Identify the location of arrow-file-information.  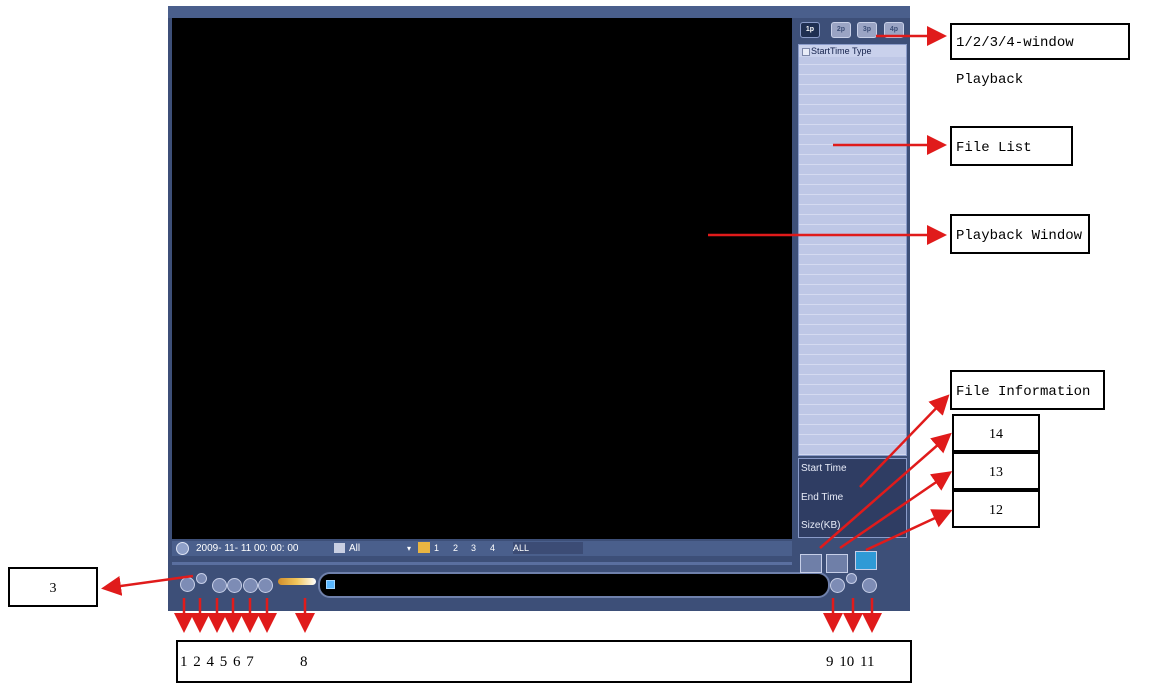
(904, 441).